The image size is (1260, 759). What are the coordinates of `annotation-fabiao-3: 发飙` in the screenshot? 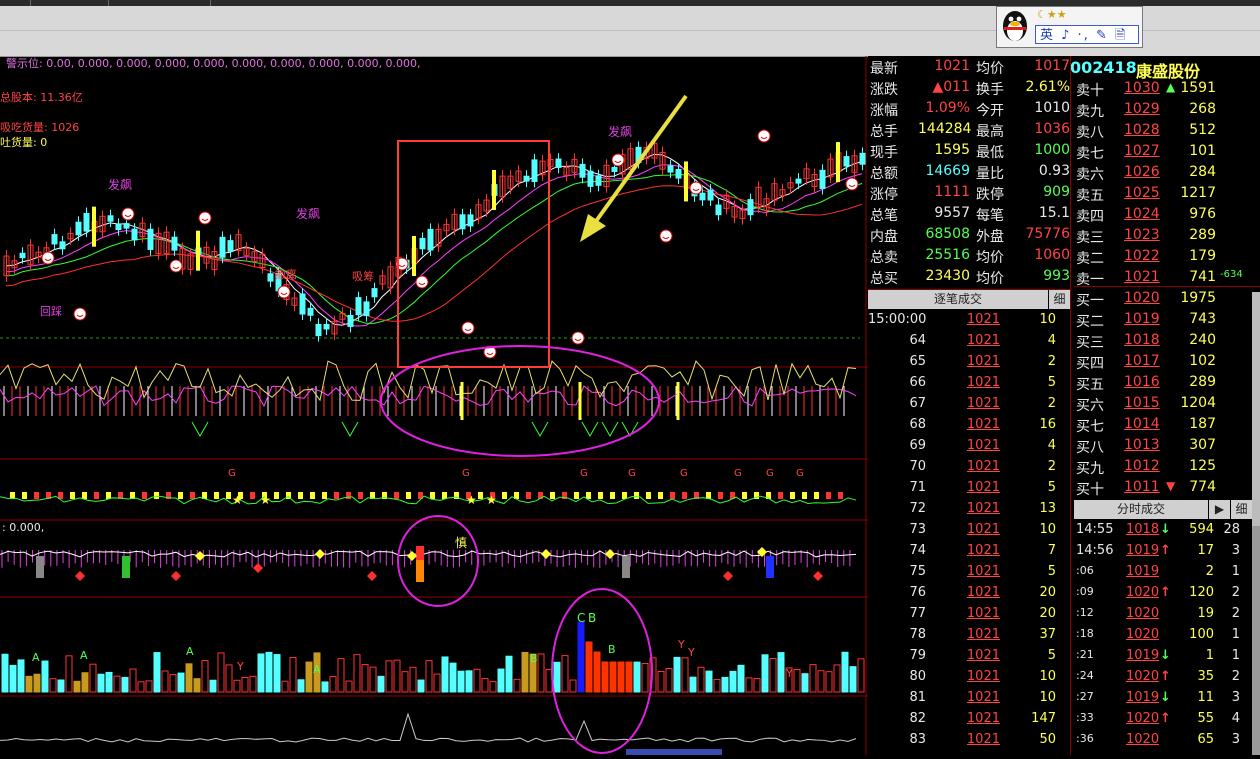 It's located at (620, 131).